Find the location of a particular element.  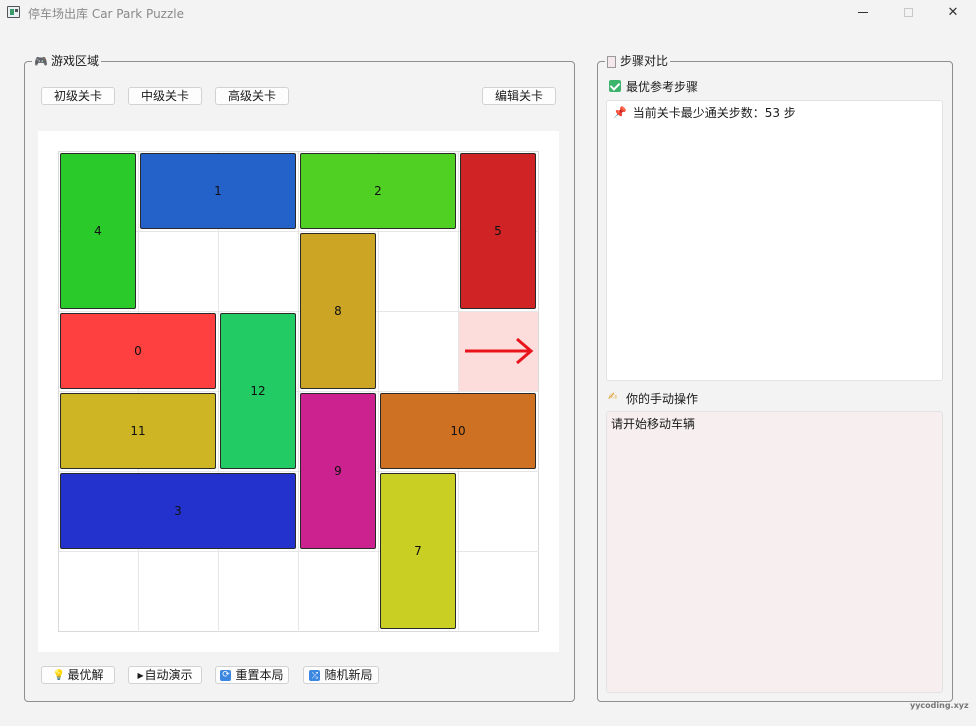

car-1: 1 is located at coordinates (218, 191).